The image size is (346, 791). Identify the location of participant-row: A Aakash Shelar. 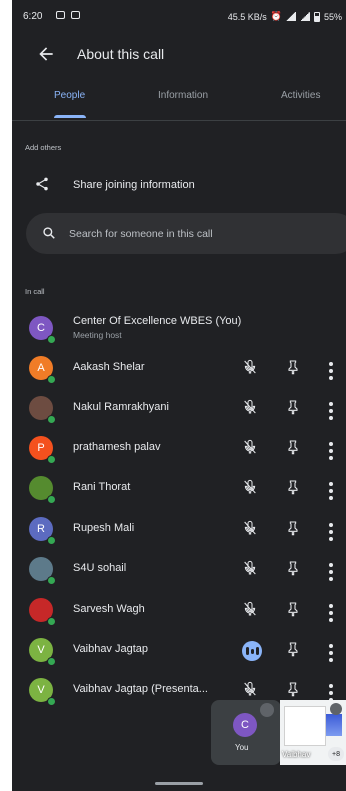
(179, 370).